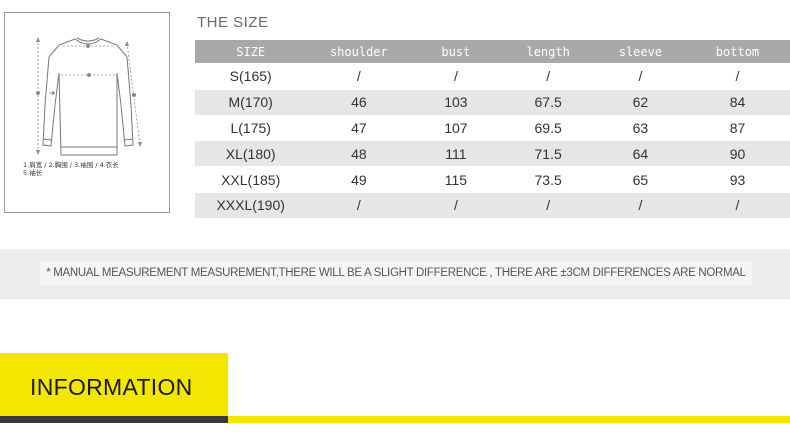  What do you see at coordinates (548, 52) in the screenshot?
I see `header-length: length` at bounding box center [548, 52].